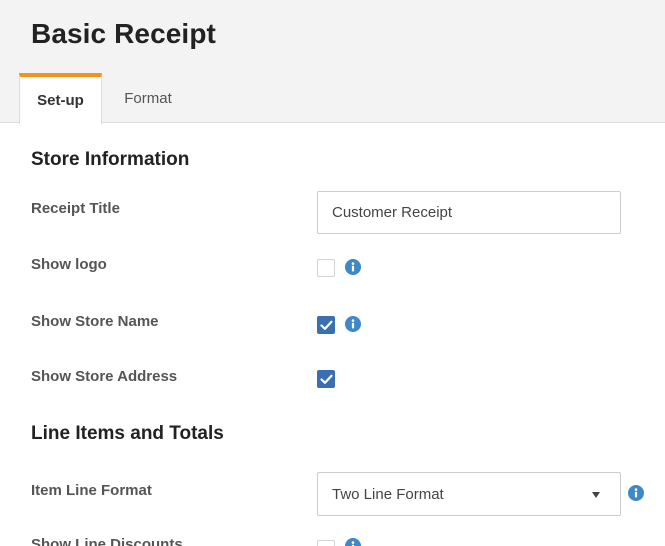 Image resolution: width=665 pixels, height=546 pixels. What do you see at coordinates (148, 98) in the screenshot?
I see `tab-format: Format` at bounding box center [148, 98].